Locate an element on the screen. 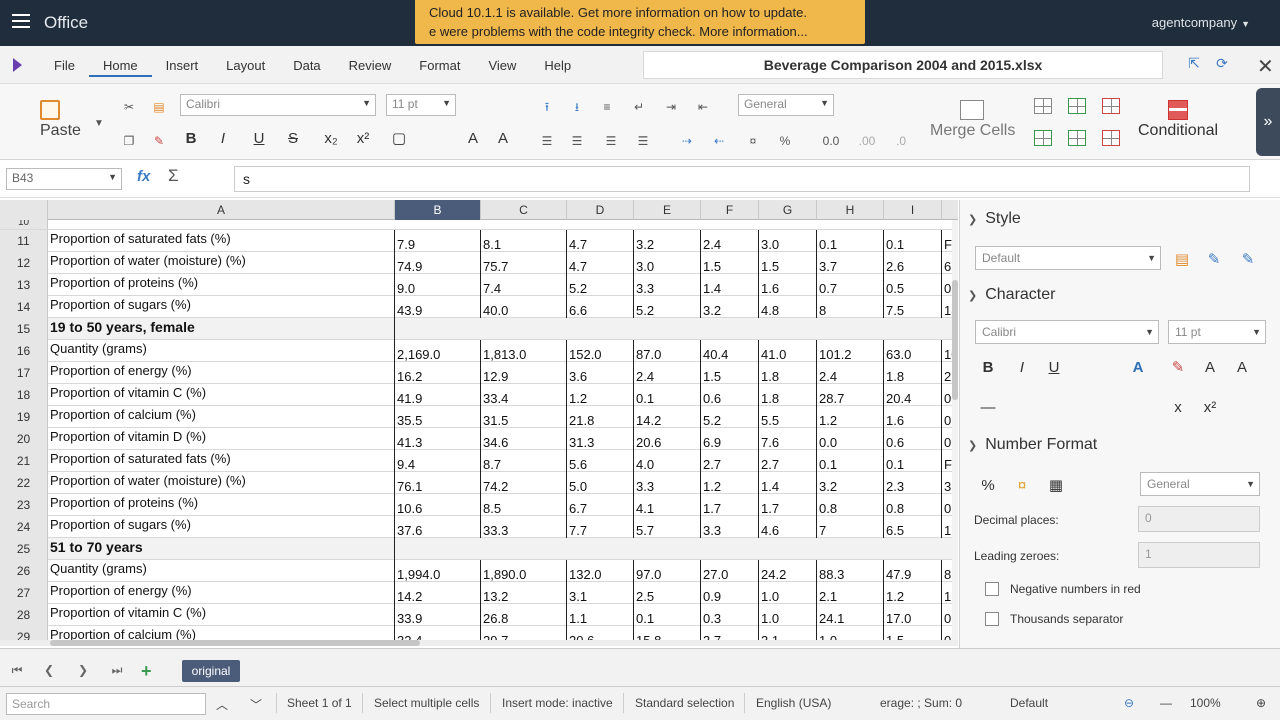 This screenshot has height=720, width=1280. cell-value: 13.2 is located at coordinates (524, 593).